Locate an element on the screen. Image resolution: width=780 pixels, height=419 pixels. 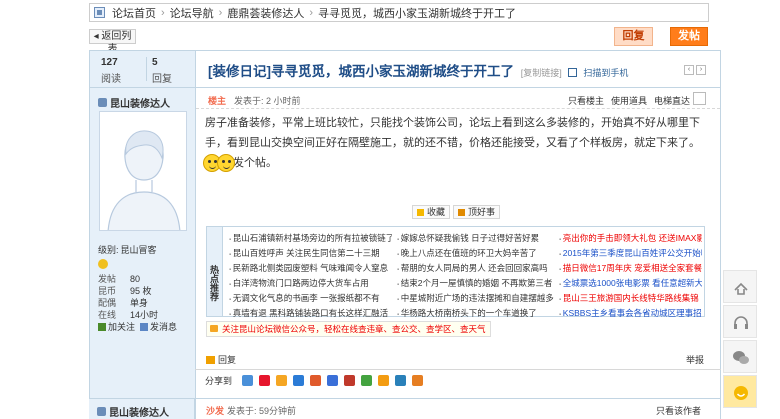
recommend-link: 亮出你的手击即领大礼包 还送IMAX影票 is located at coordinates (630, 239).